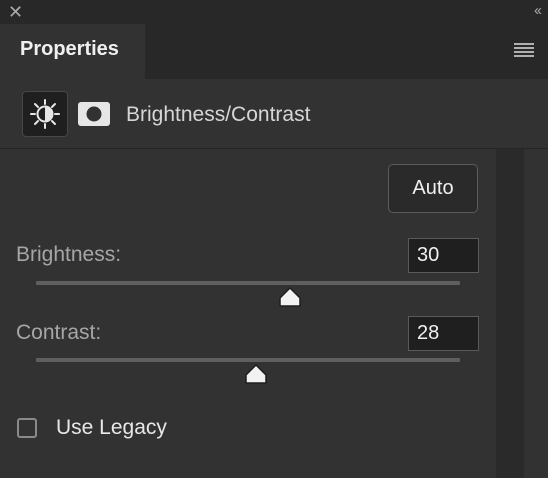  I want to click on brightness-slider-track, so click(248, 283).